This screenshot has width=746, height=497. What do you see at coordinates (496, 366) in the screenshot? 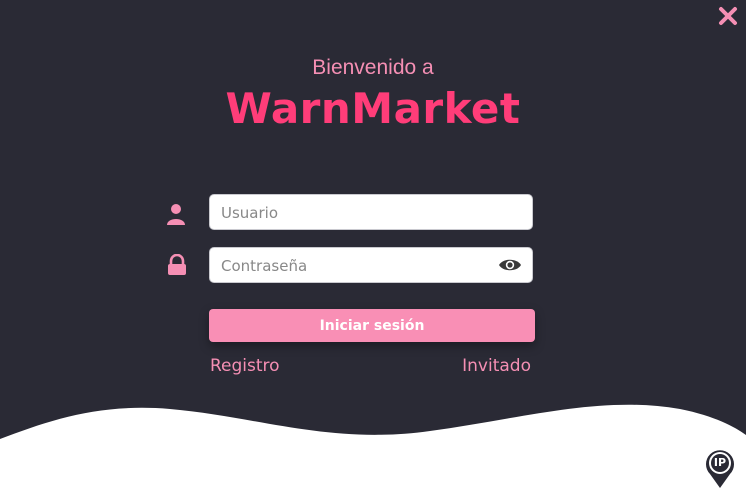
I see `guest-link: Invitado` at bounding box center [496, 366].